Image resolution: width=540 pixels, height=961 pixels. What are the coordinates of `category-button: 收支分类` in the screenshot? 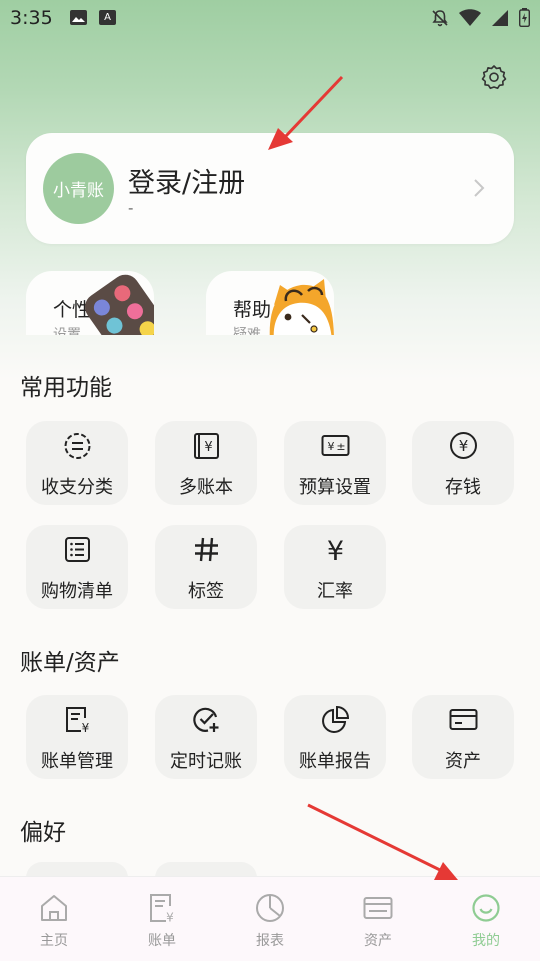 It's located at (77, 463).